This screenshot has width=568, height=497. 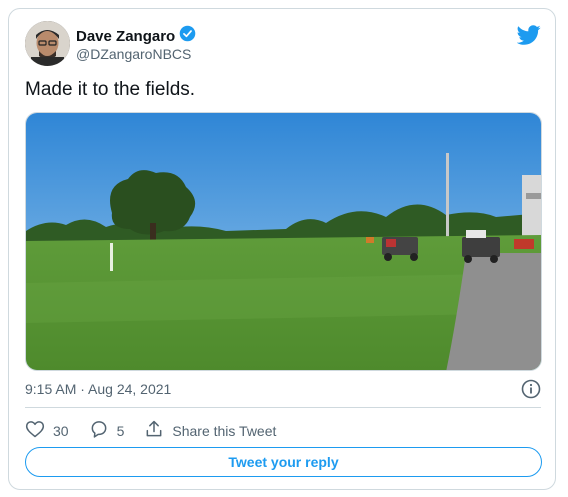 What do you see at coordinates (98, 389) in the screenshot?
I see `tweet-timestamp: 9:15 AM · Aug 24, 2021` at bounding box center [98, 389].